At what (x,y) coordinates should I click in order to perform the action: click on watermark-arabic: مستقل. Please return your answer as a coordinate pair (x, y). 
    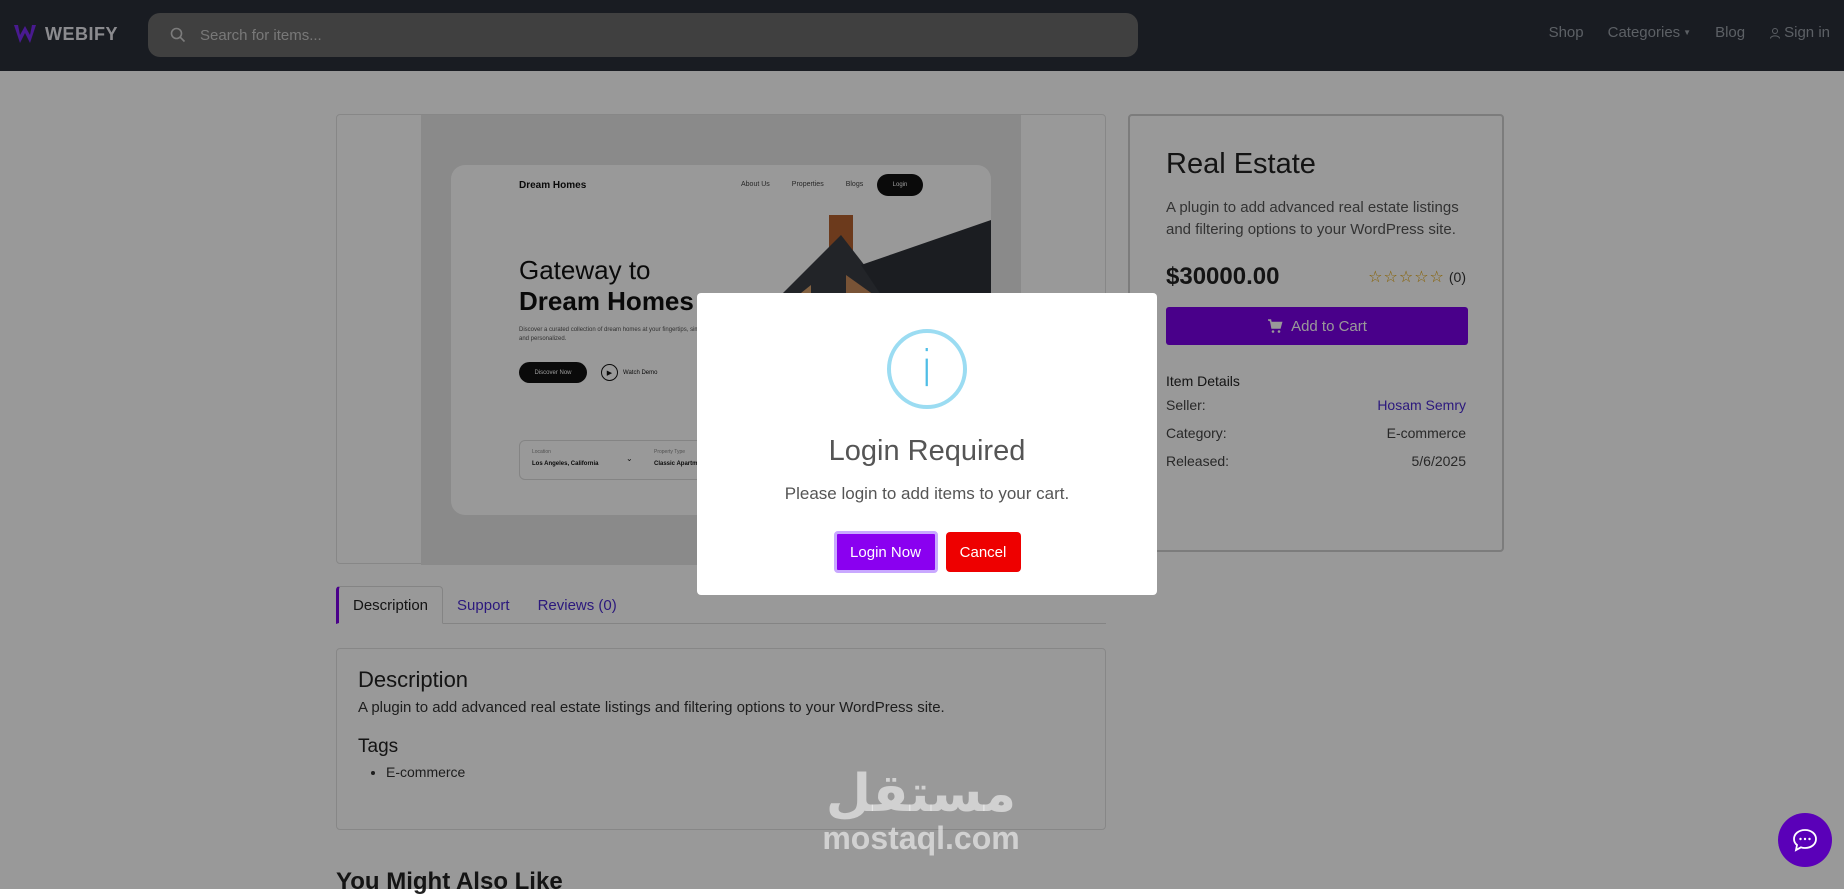
    Looking at the image, I should click on (921, 794).